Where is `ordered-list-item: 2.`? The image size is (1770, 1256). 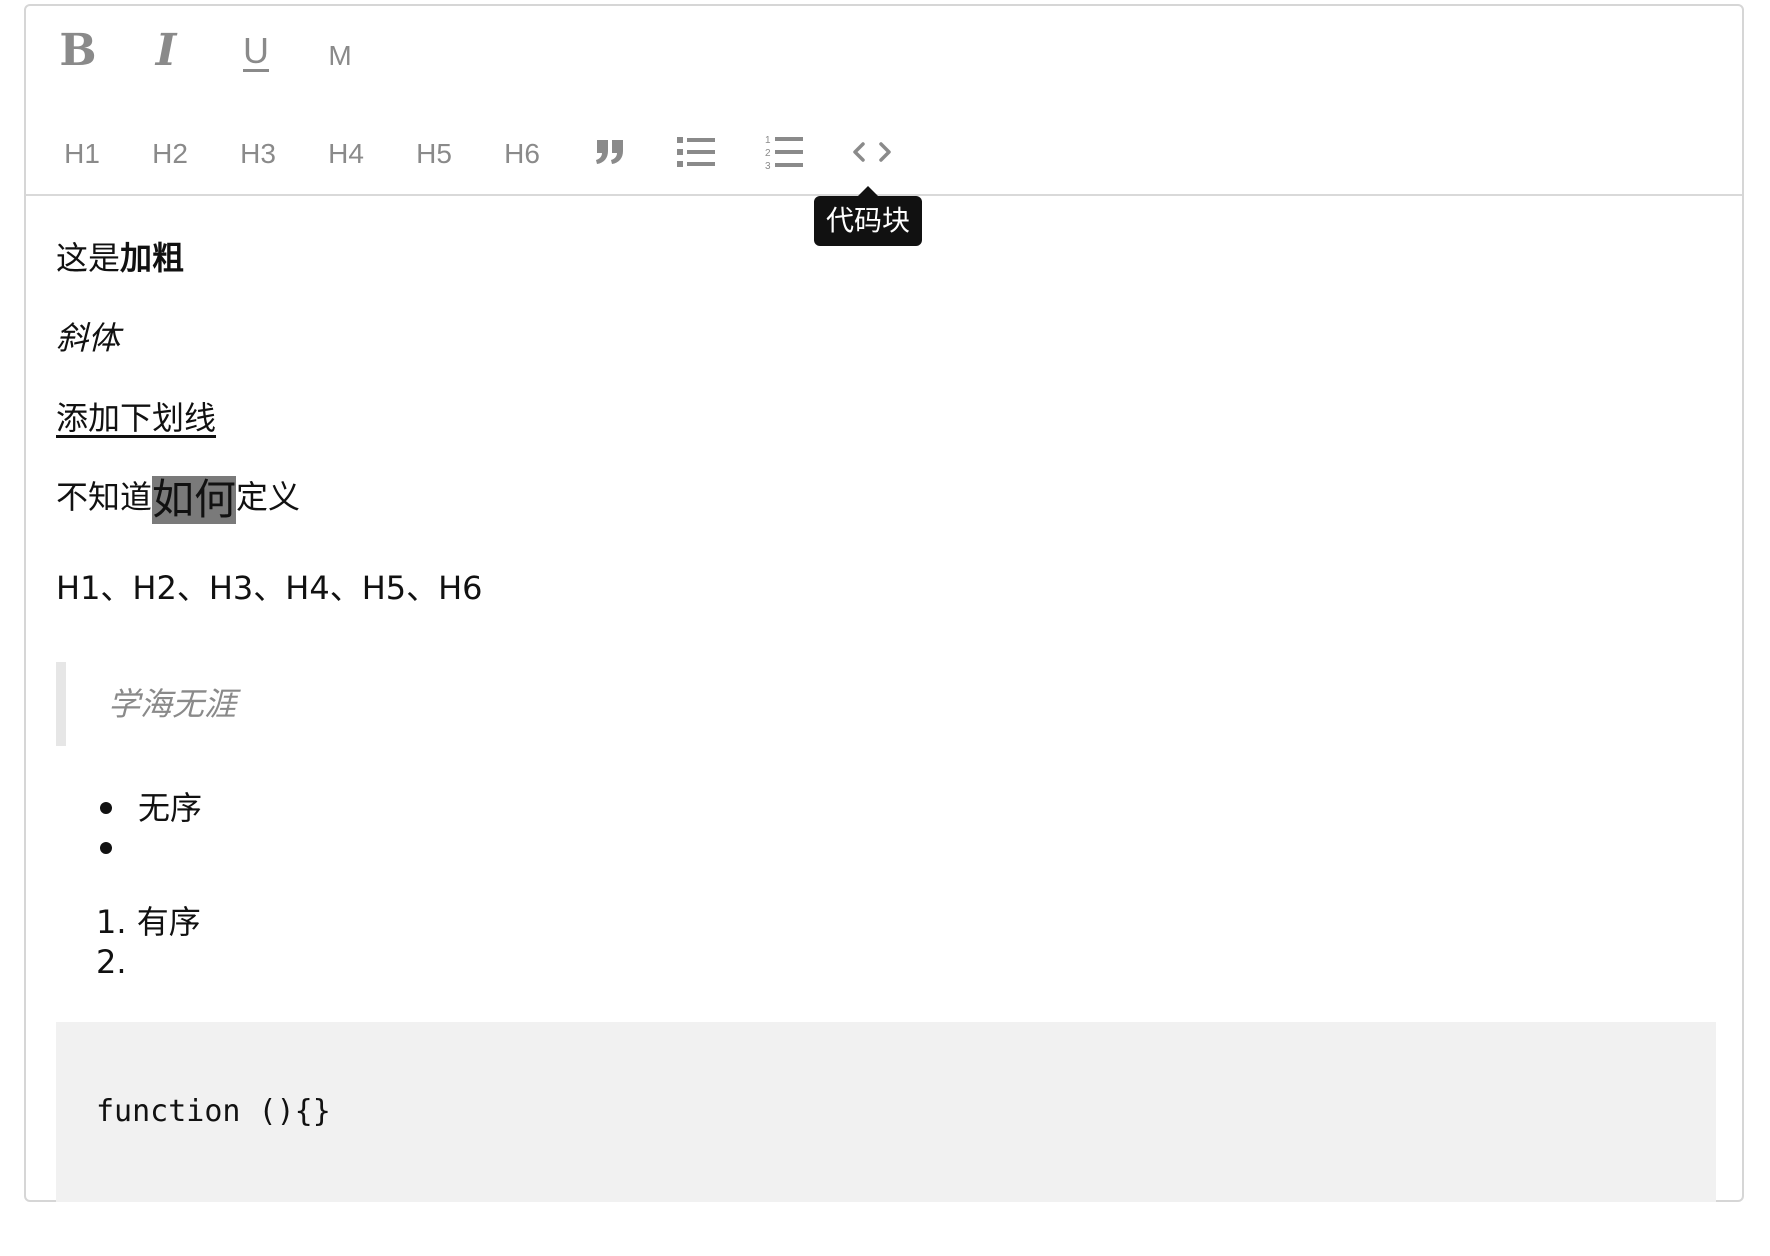 ordered-list-item: 2. is located at coordinates (111, 962).